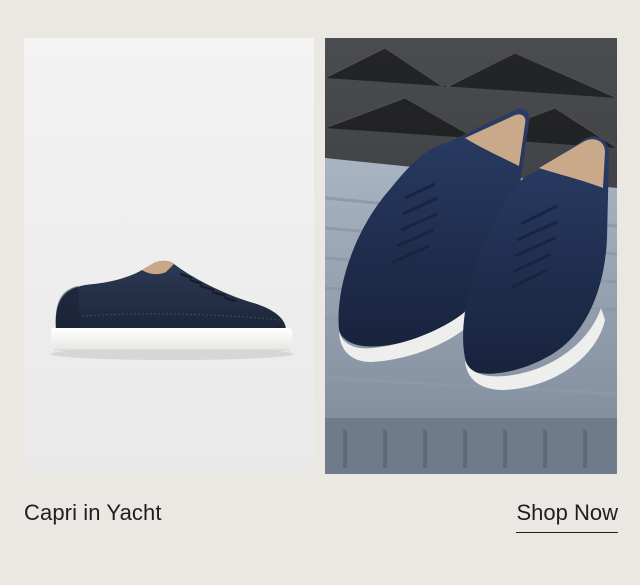 The height and width of the screenshot is (585, 640). I want to click on sneaker-side-illustration, so click(172, 310).